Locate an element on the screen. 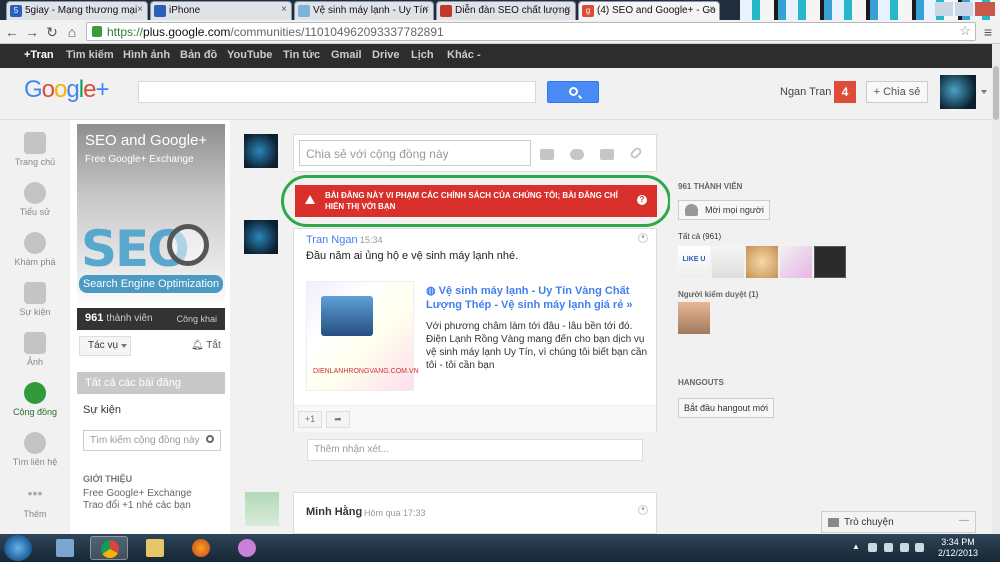 The height and width of the screenshot is (562, 1000). menu-icon: ≡ is located at coordinates (988, 32).